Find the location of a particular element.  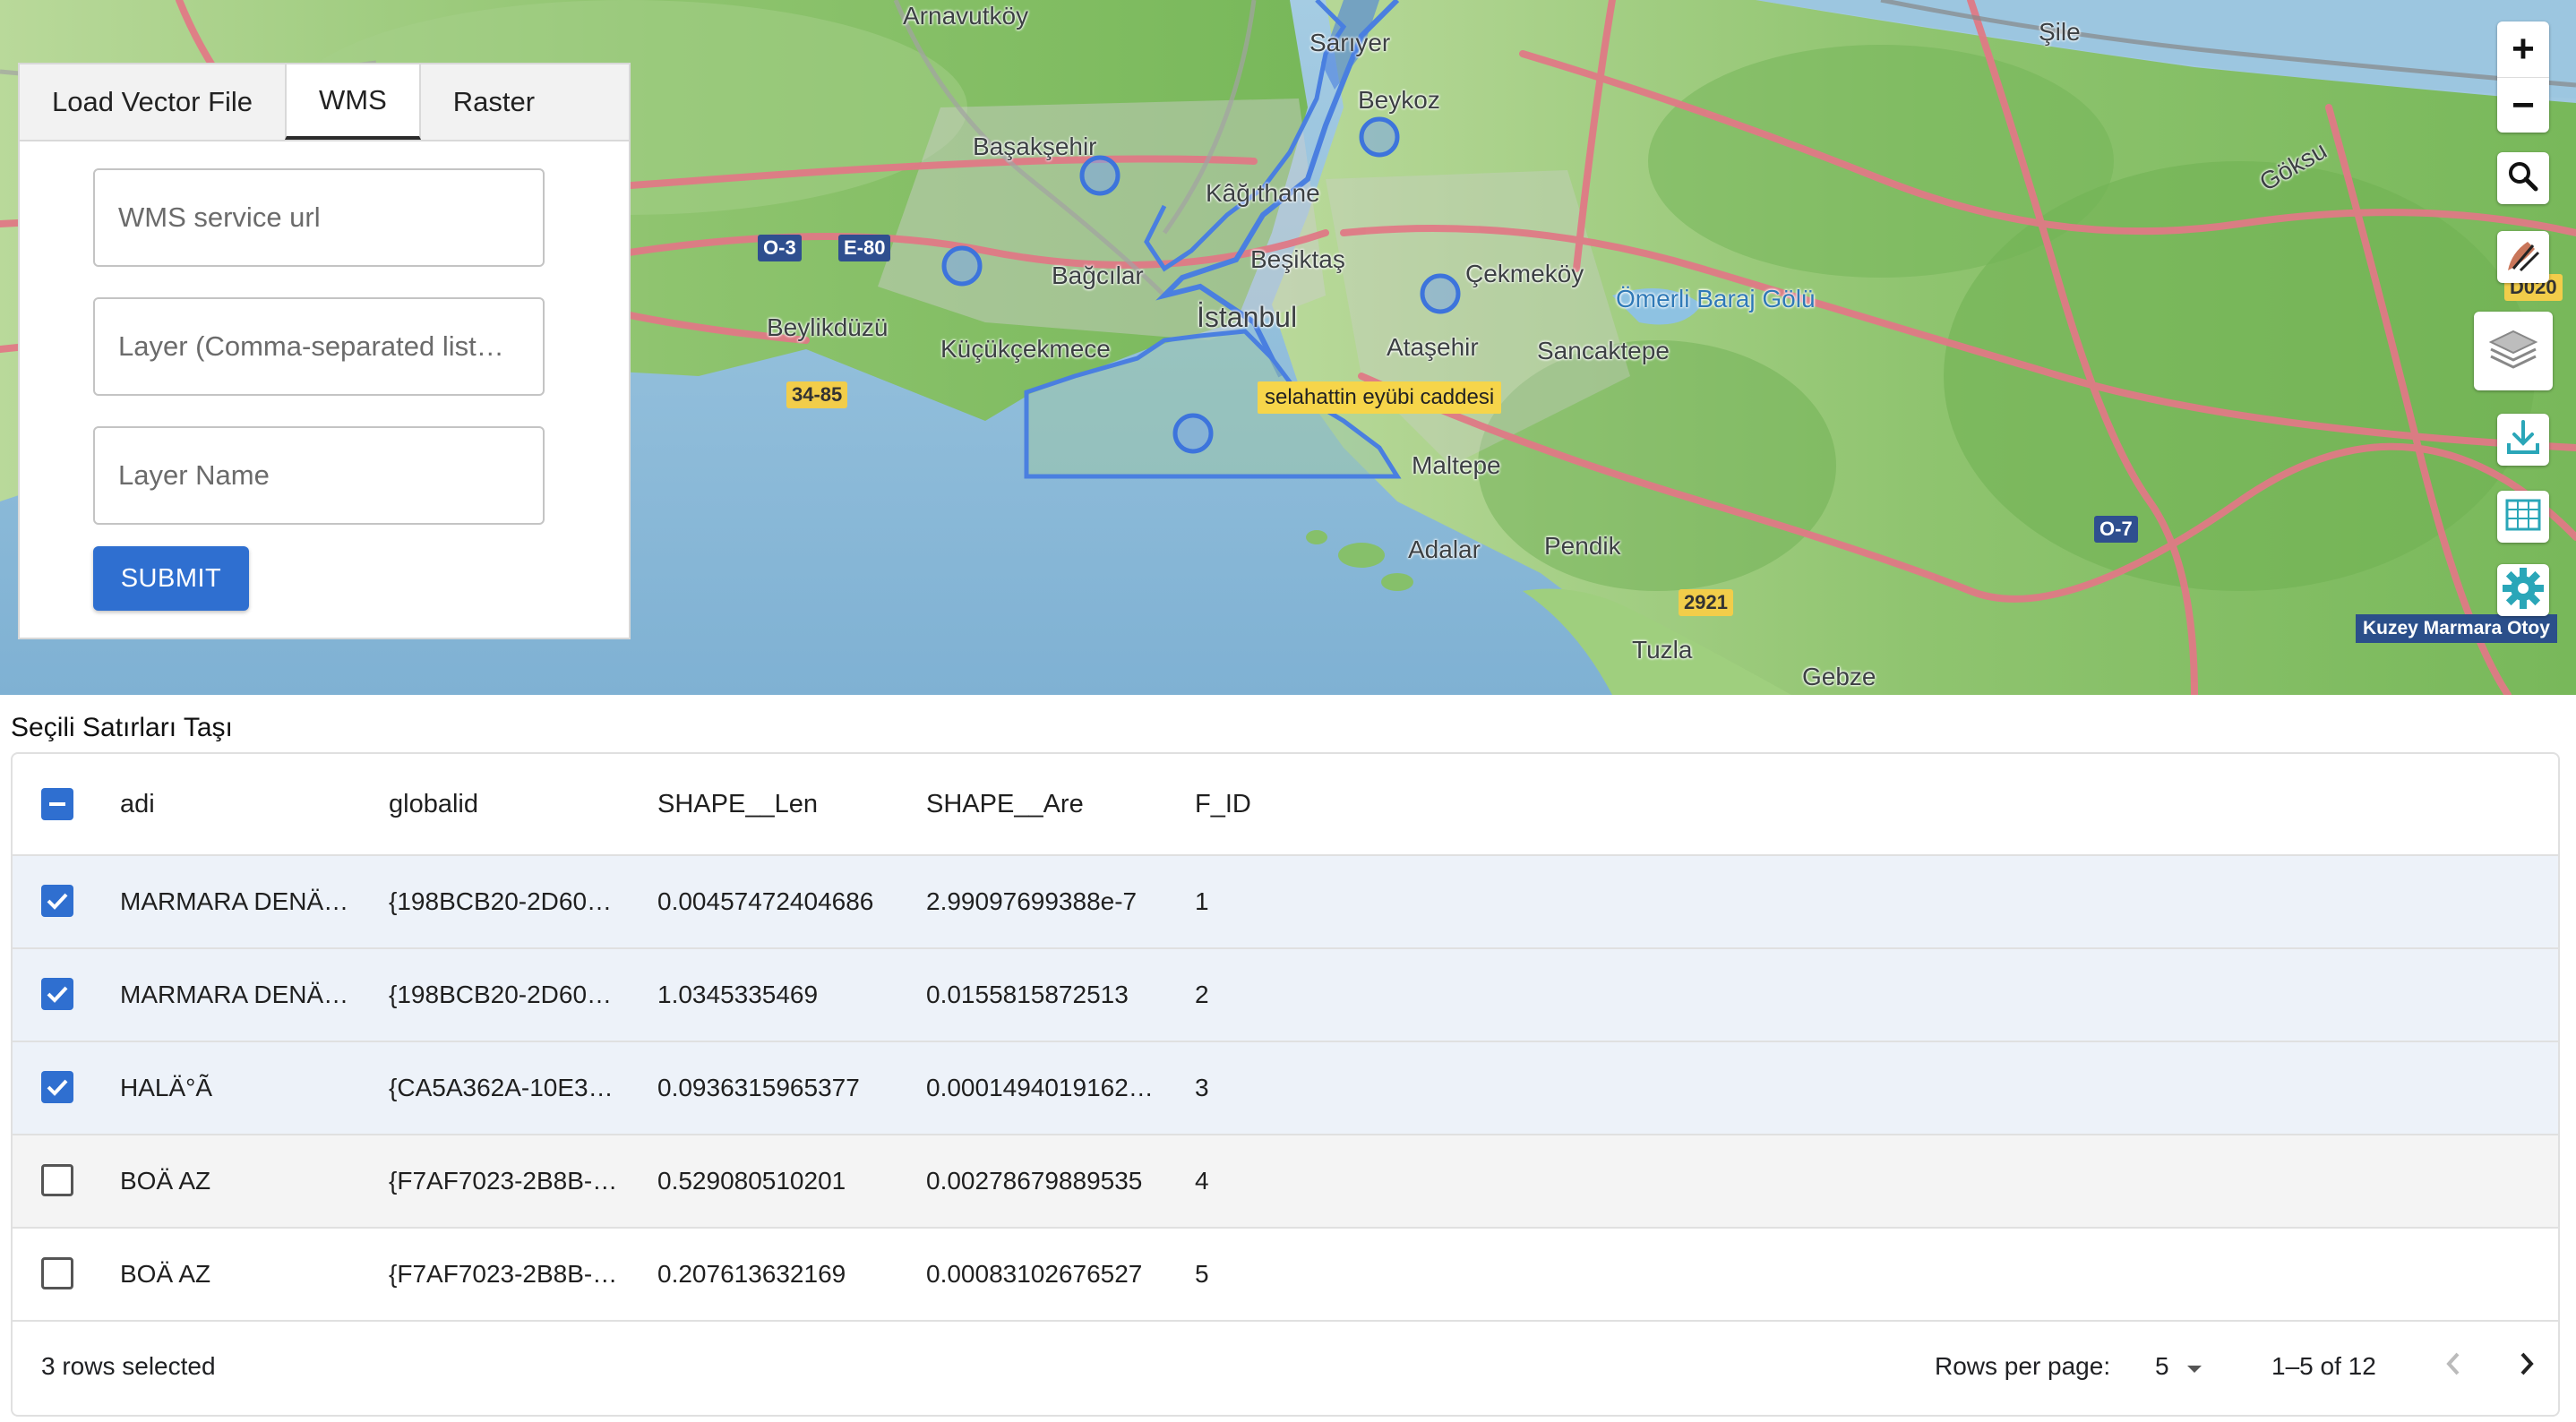

download-button is located at coordinates (2523, 440).